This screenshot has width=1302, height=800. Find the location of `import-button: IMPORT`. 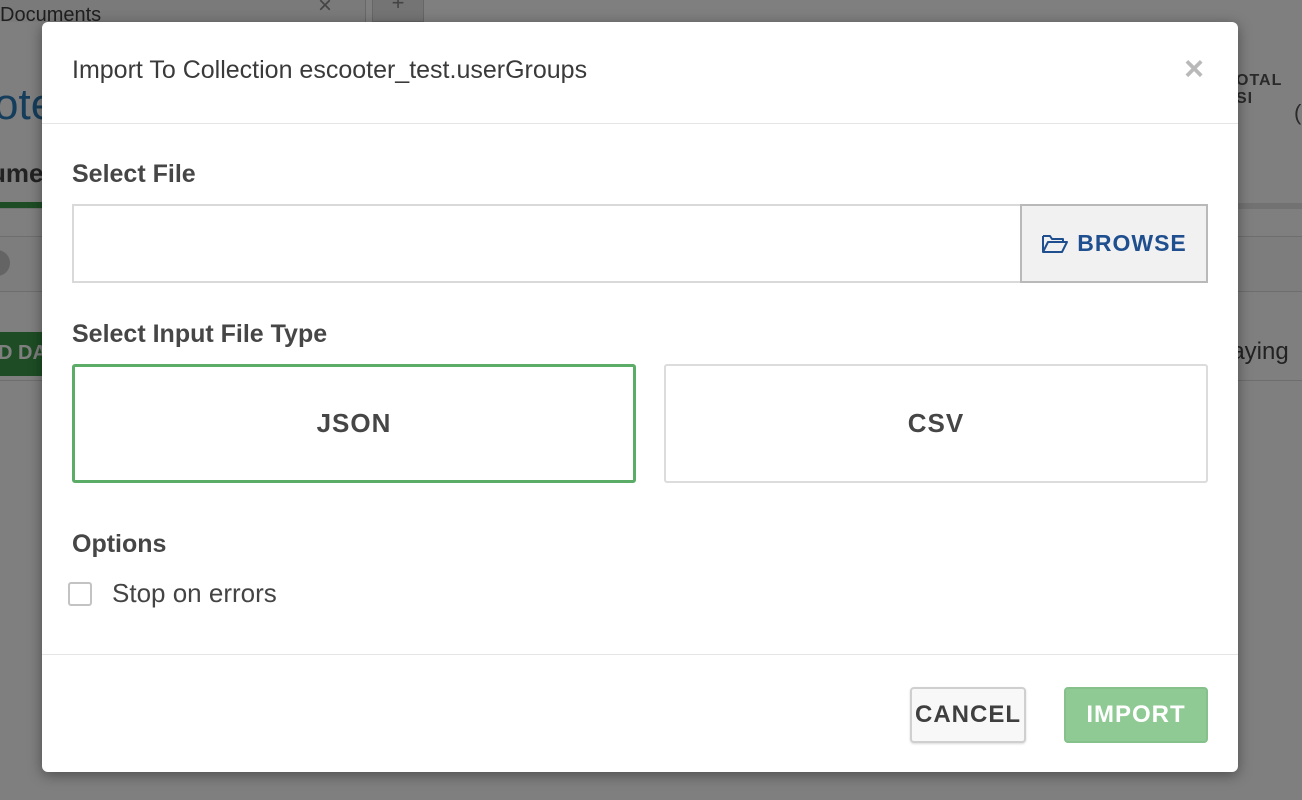

import-button: IMPORT is located at coordinates (1136, 715).